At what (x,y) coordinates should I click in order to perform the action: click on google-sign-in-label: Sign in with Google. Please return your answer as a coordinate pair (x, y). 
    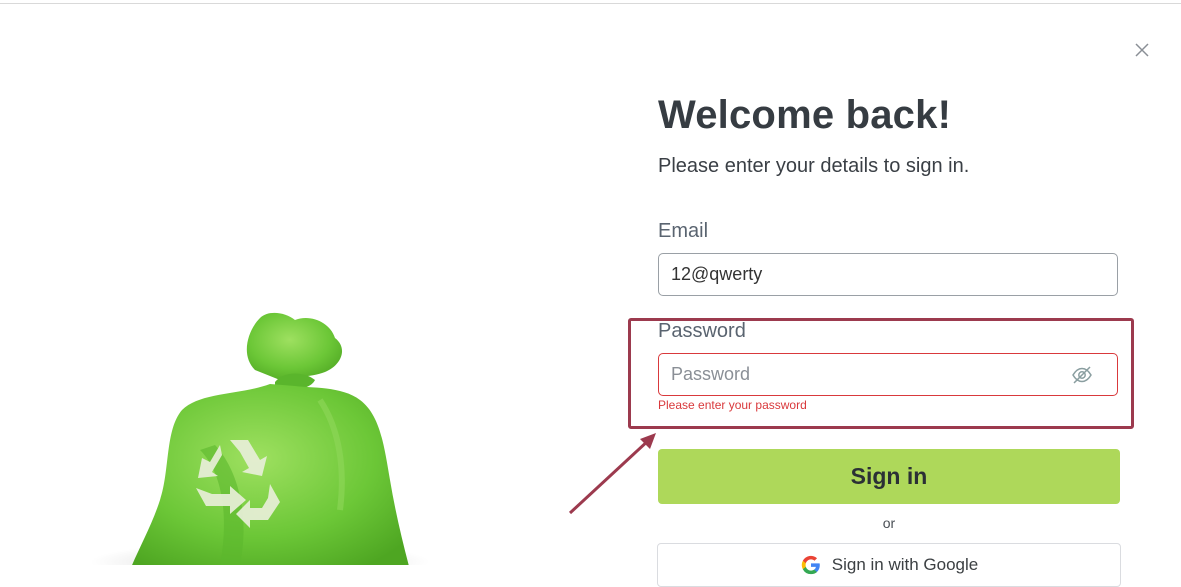
    Looking at the image, I should click on (905, 564).